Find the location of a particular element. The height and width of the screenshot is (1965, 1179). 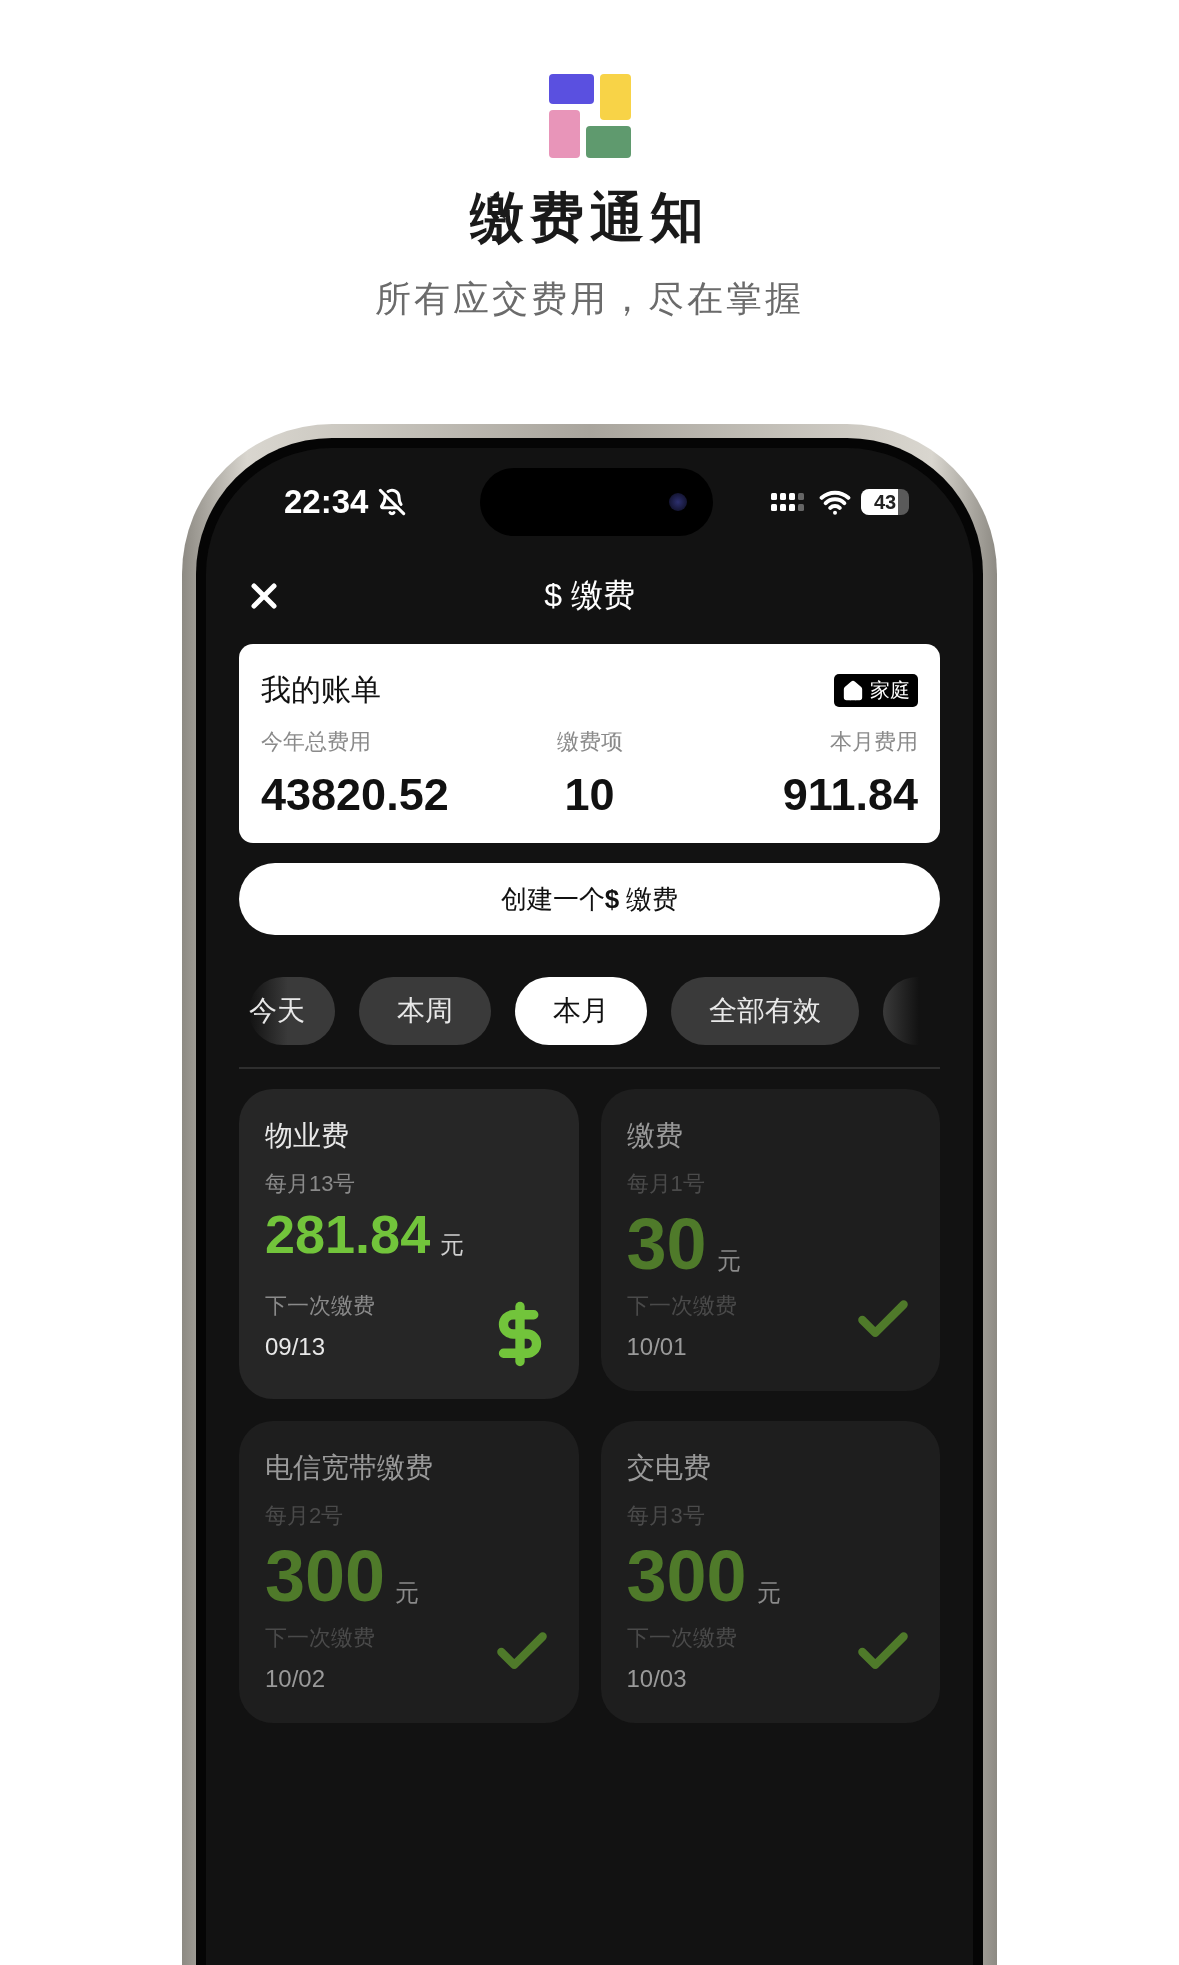

nav-title: $ 缴费 is located at coordinates (589, 595).